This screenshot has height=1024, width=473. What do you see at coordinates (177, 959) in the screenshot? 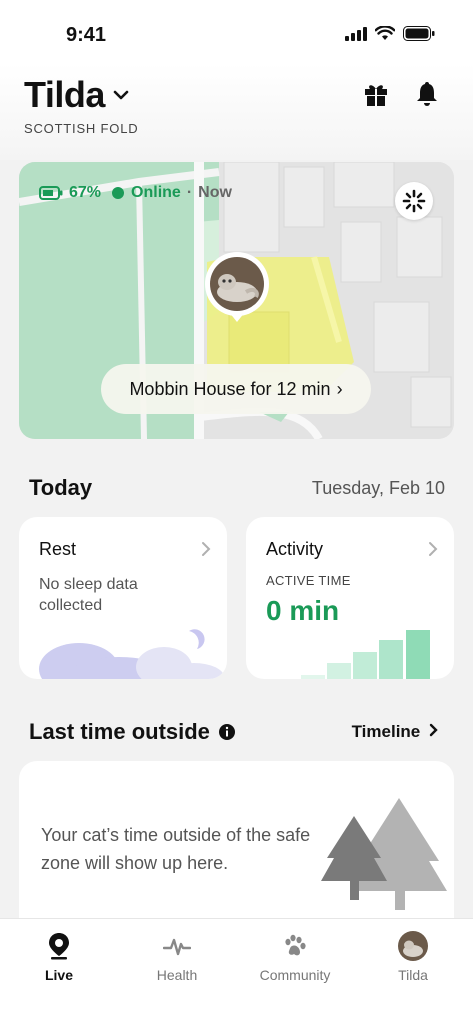
I see `tab-health: Health` at bounding box center [177, 959].